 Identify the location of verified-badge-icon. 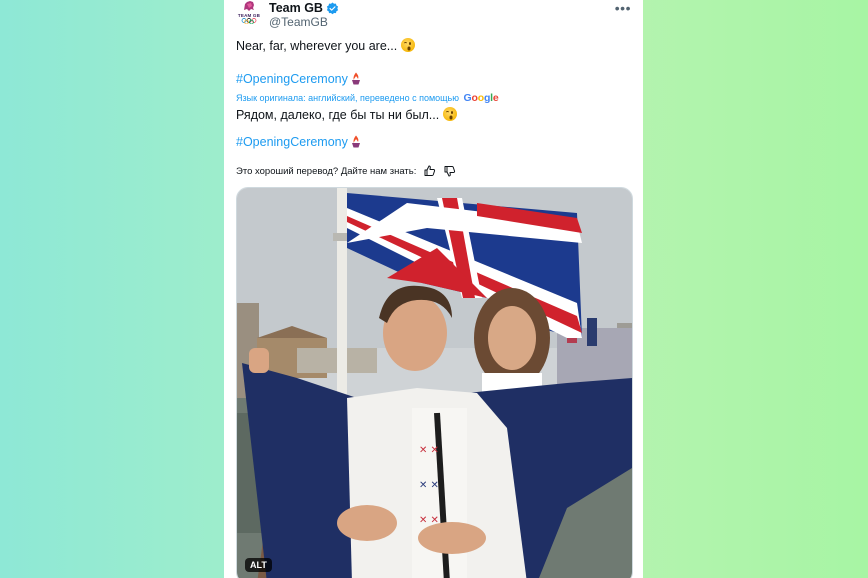
(332, 8).